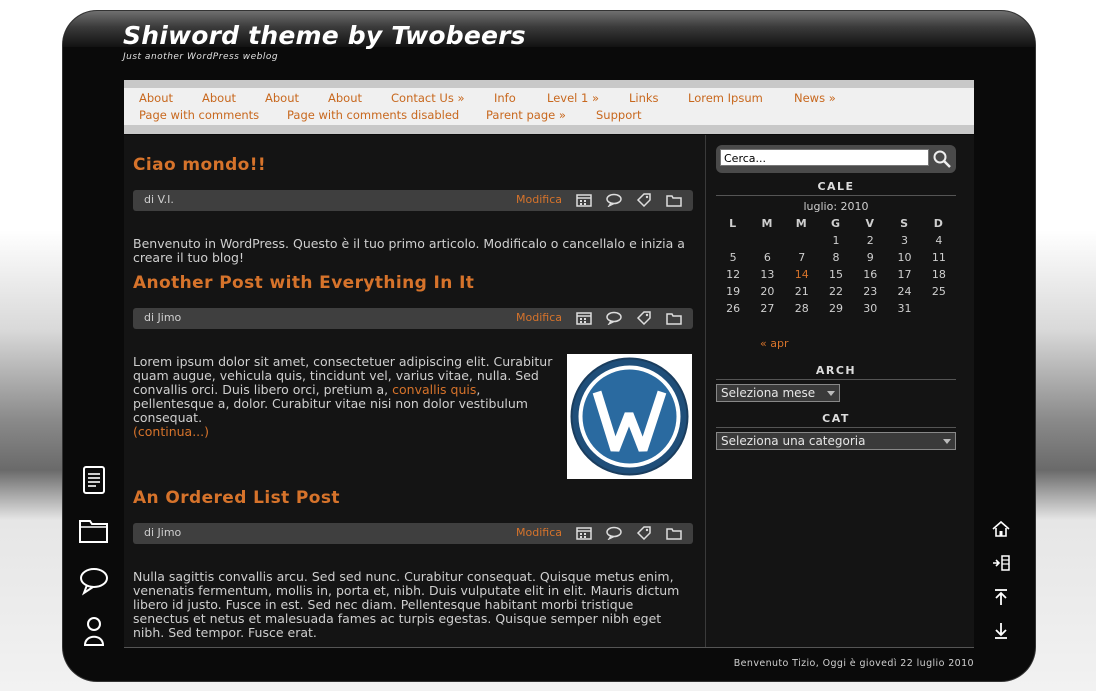  What do you see at coordinates (836, 188) in the screenshot?
I see `calendar-widget-title: CALE` at bounding box center [836, 188].